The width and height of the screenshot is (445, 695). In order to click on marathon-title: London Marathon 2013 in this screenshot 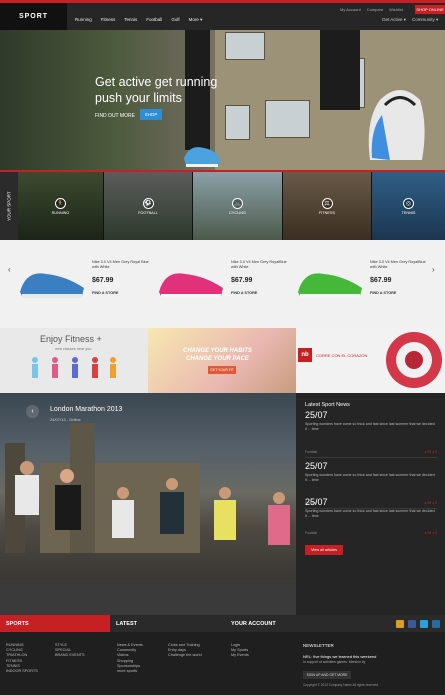, I will do `click(86, 409)`.